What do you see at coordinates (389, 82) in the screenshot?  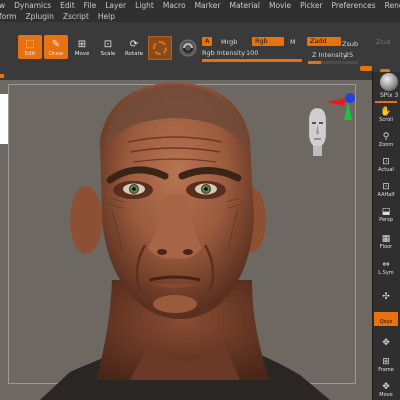 I see `material-preview-sphere` at bounding box center [389, 82].